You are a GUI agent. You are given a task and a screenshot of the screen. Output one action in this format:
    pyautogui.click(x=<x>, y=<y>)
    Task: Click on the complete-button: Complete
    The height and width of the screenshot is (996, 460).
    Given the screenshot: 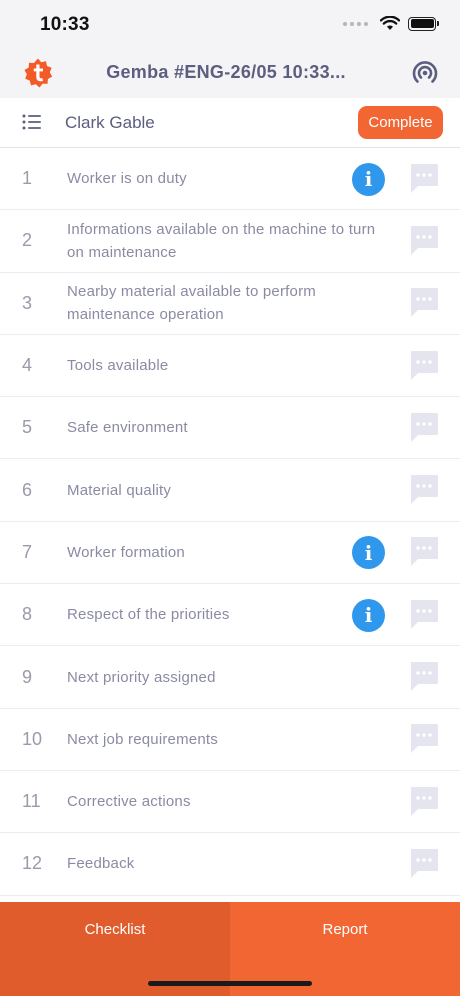 What is the action you would take?
    pyautogui.click(x=400, y=122)
    